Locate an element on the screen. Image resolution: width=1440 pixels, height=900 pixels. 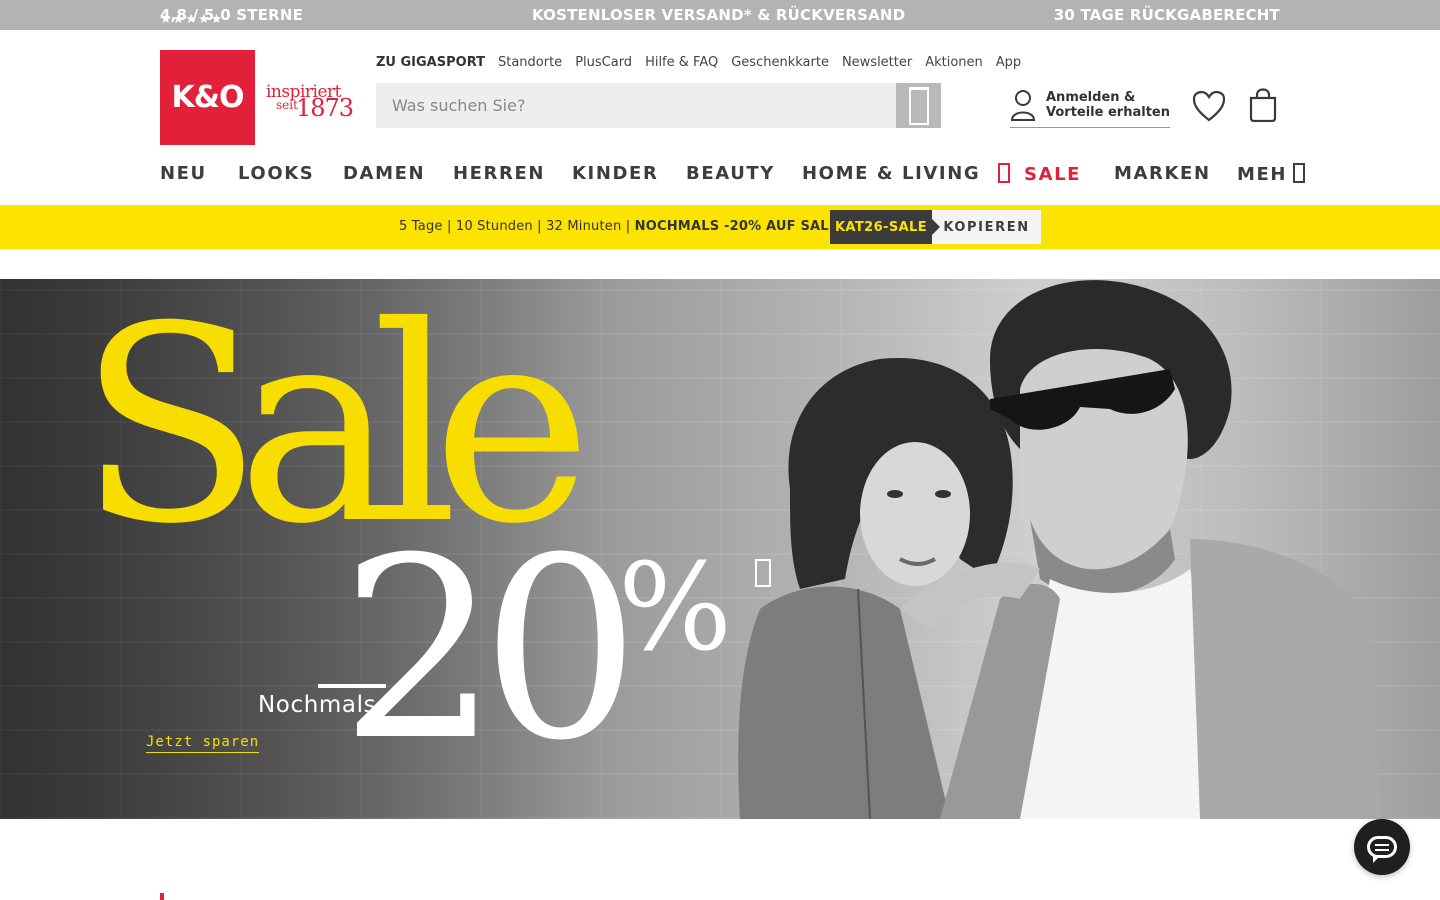
nav-marken: MARKEN is located at coordinates (1162, 173).